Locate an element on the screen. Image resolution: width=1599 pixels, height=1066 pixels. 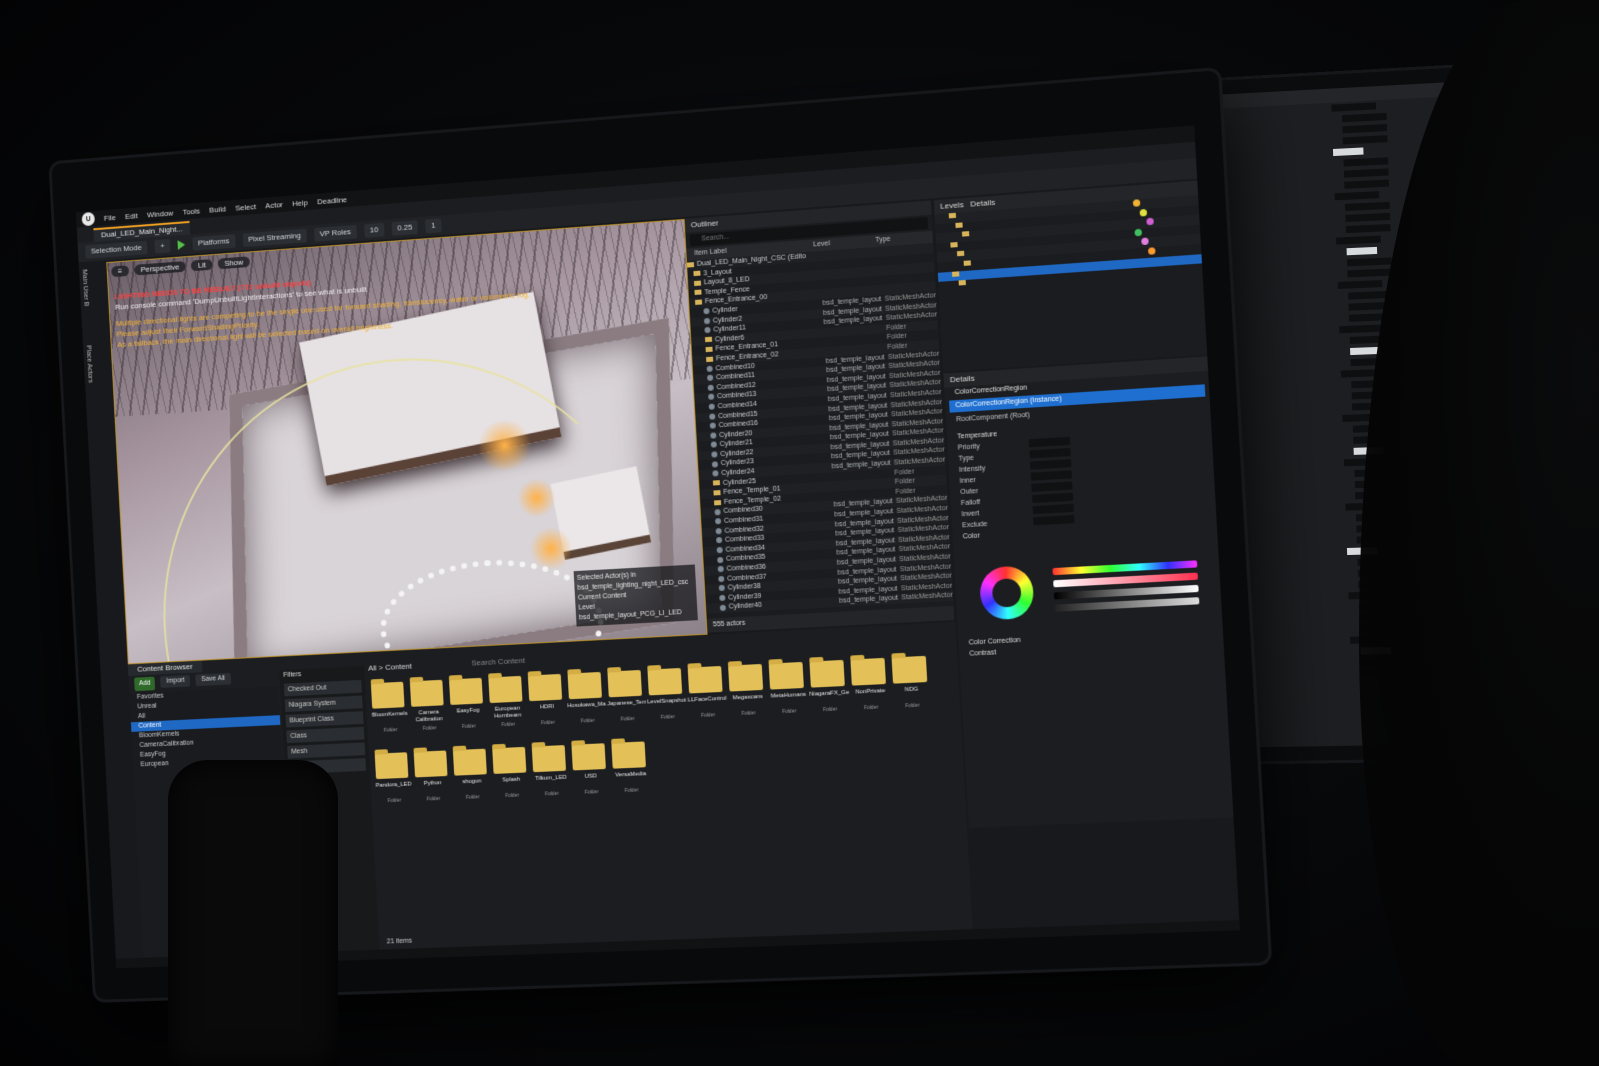
selection-mode-button: Selection Mode is located at coordinates (116, 249).